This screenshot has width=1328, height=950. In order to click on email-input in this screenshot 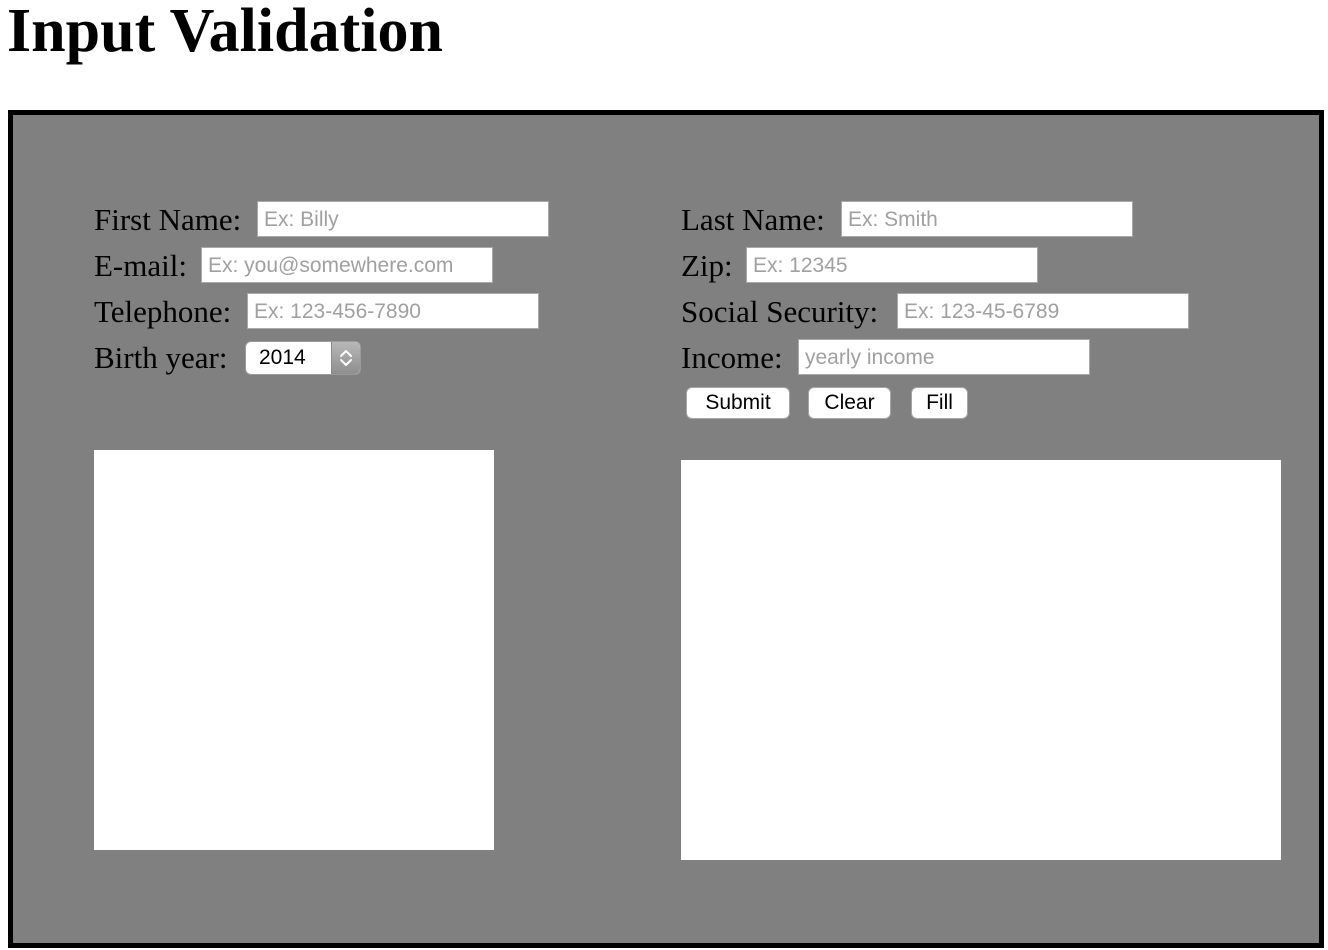, I will do `click(347, 265)`.